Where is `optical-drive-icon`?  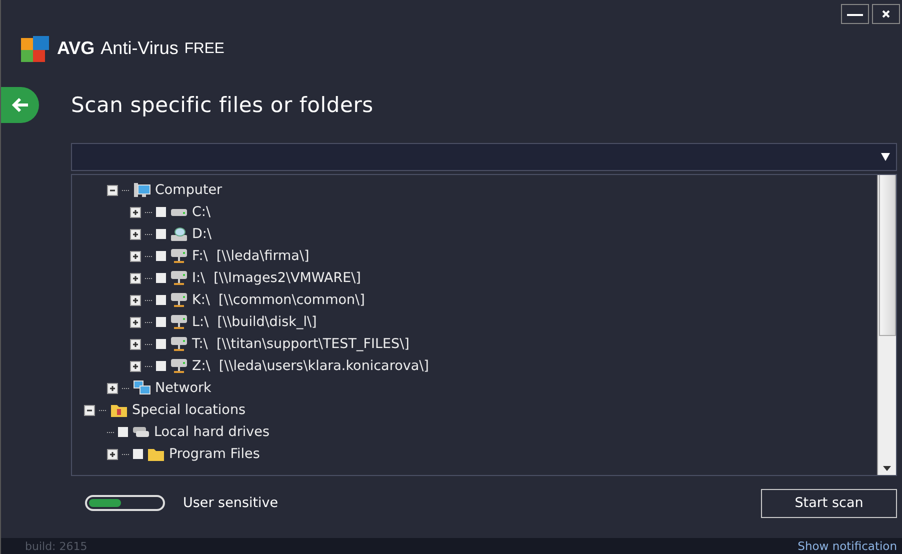
optical-drive-icon is located at coordinates (179, 234).